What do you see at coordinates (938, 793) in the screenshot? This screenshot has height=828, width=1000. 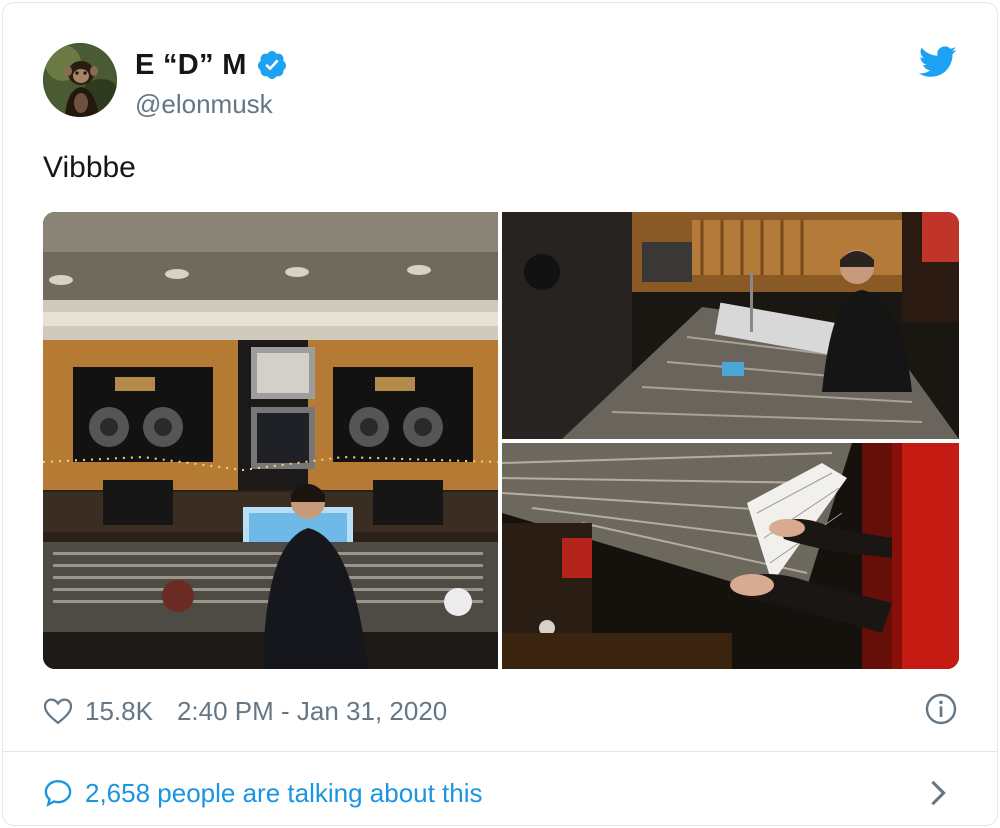 I see `chevron-right-icon` at bounding box center [938, 793].